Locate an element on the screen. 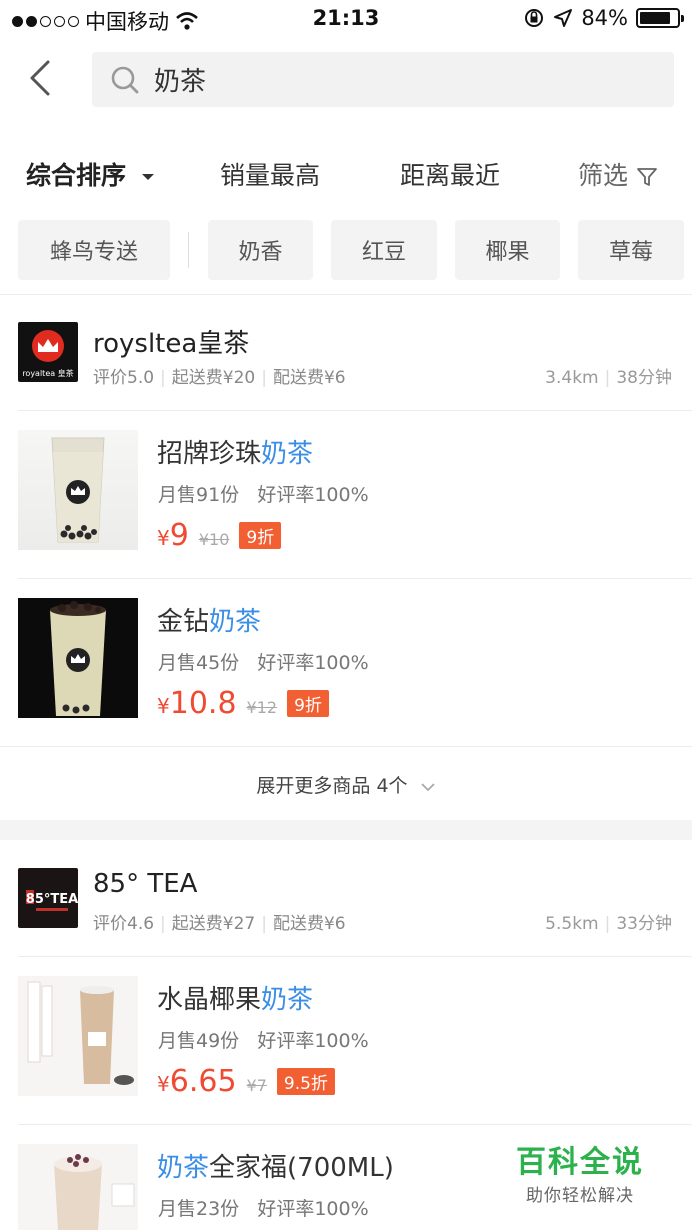 The image size is (692, 1230). chip-caomei: 草莓 is located at coordinates (631, 250).